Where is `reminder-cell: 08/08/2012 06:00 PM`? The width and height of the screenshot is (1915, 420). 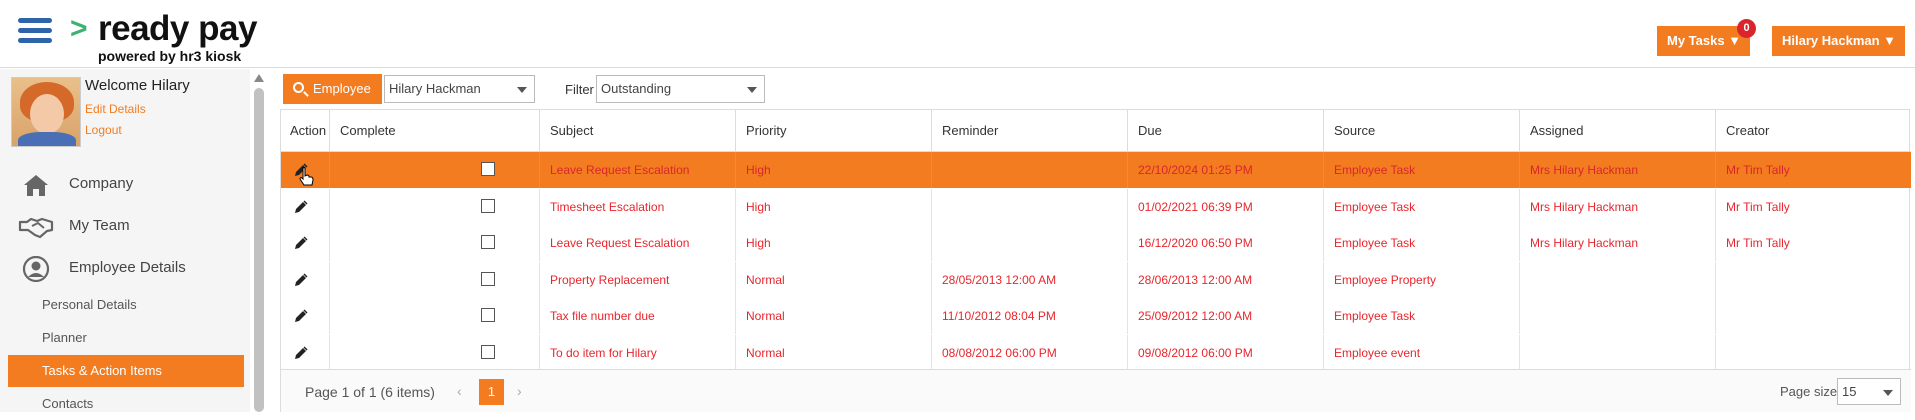 reminder-cell: 08/08/2012 06:00 PM is located at coordinates (1029, 352).